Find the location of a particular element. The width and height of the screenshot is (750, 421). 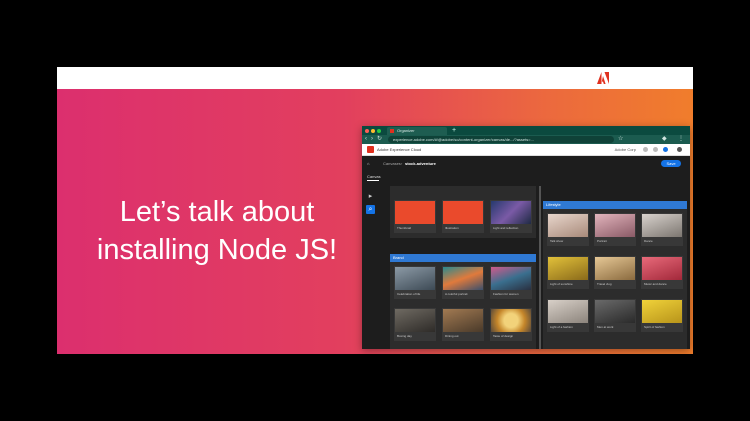

panel-header-lifestyle: Lifestyle is located at coordinates (615, 205).